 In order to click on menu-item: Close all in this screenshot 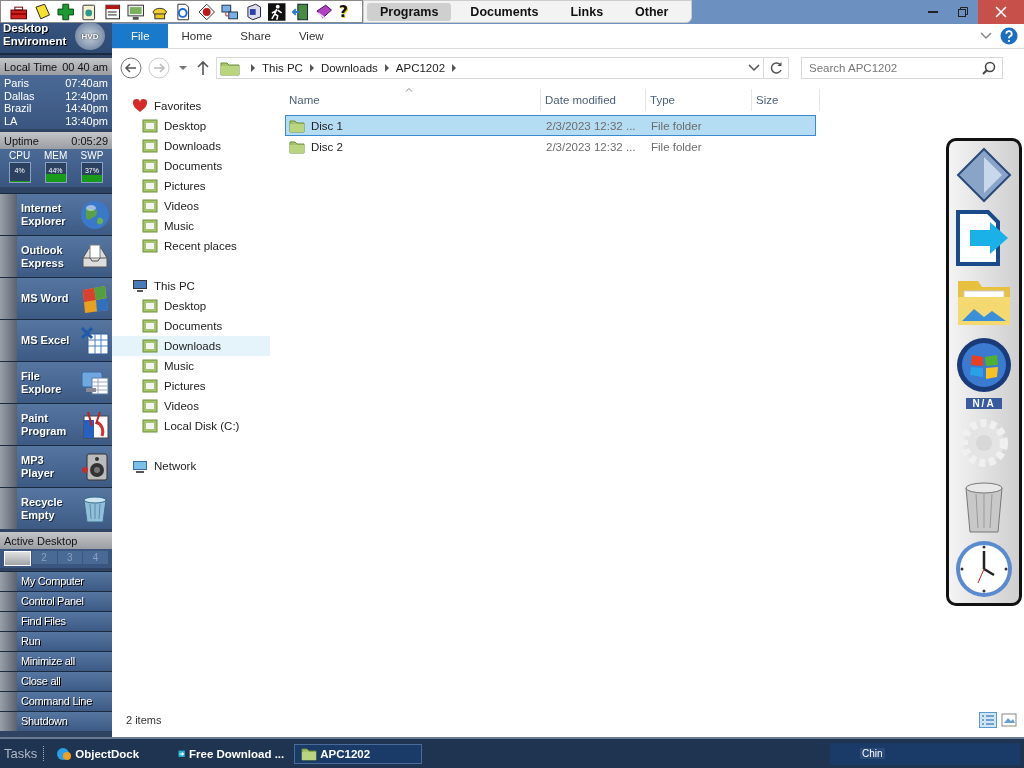, I will do `click(64, 681)`.